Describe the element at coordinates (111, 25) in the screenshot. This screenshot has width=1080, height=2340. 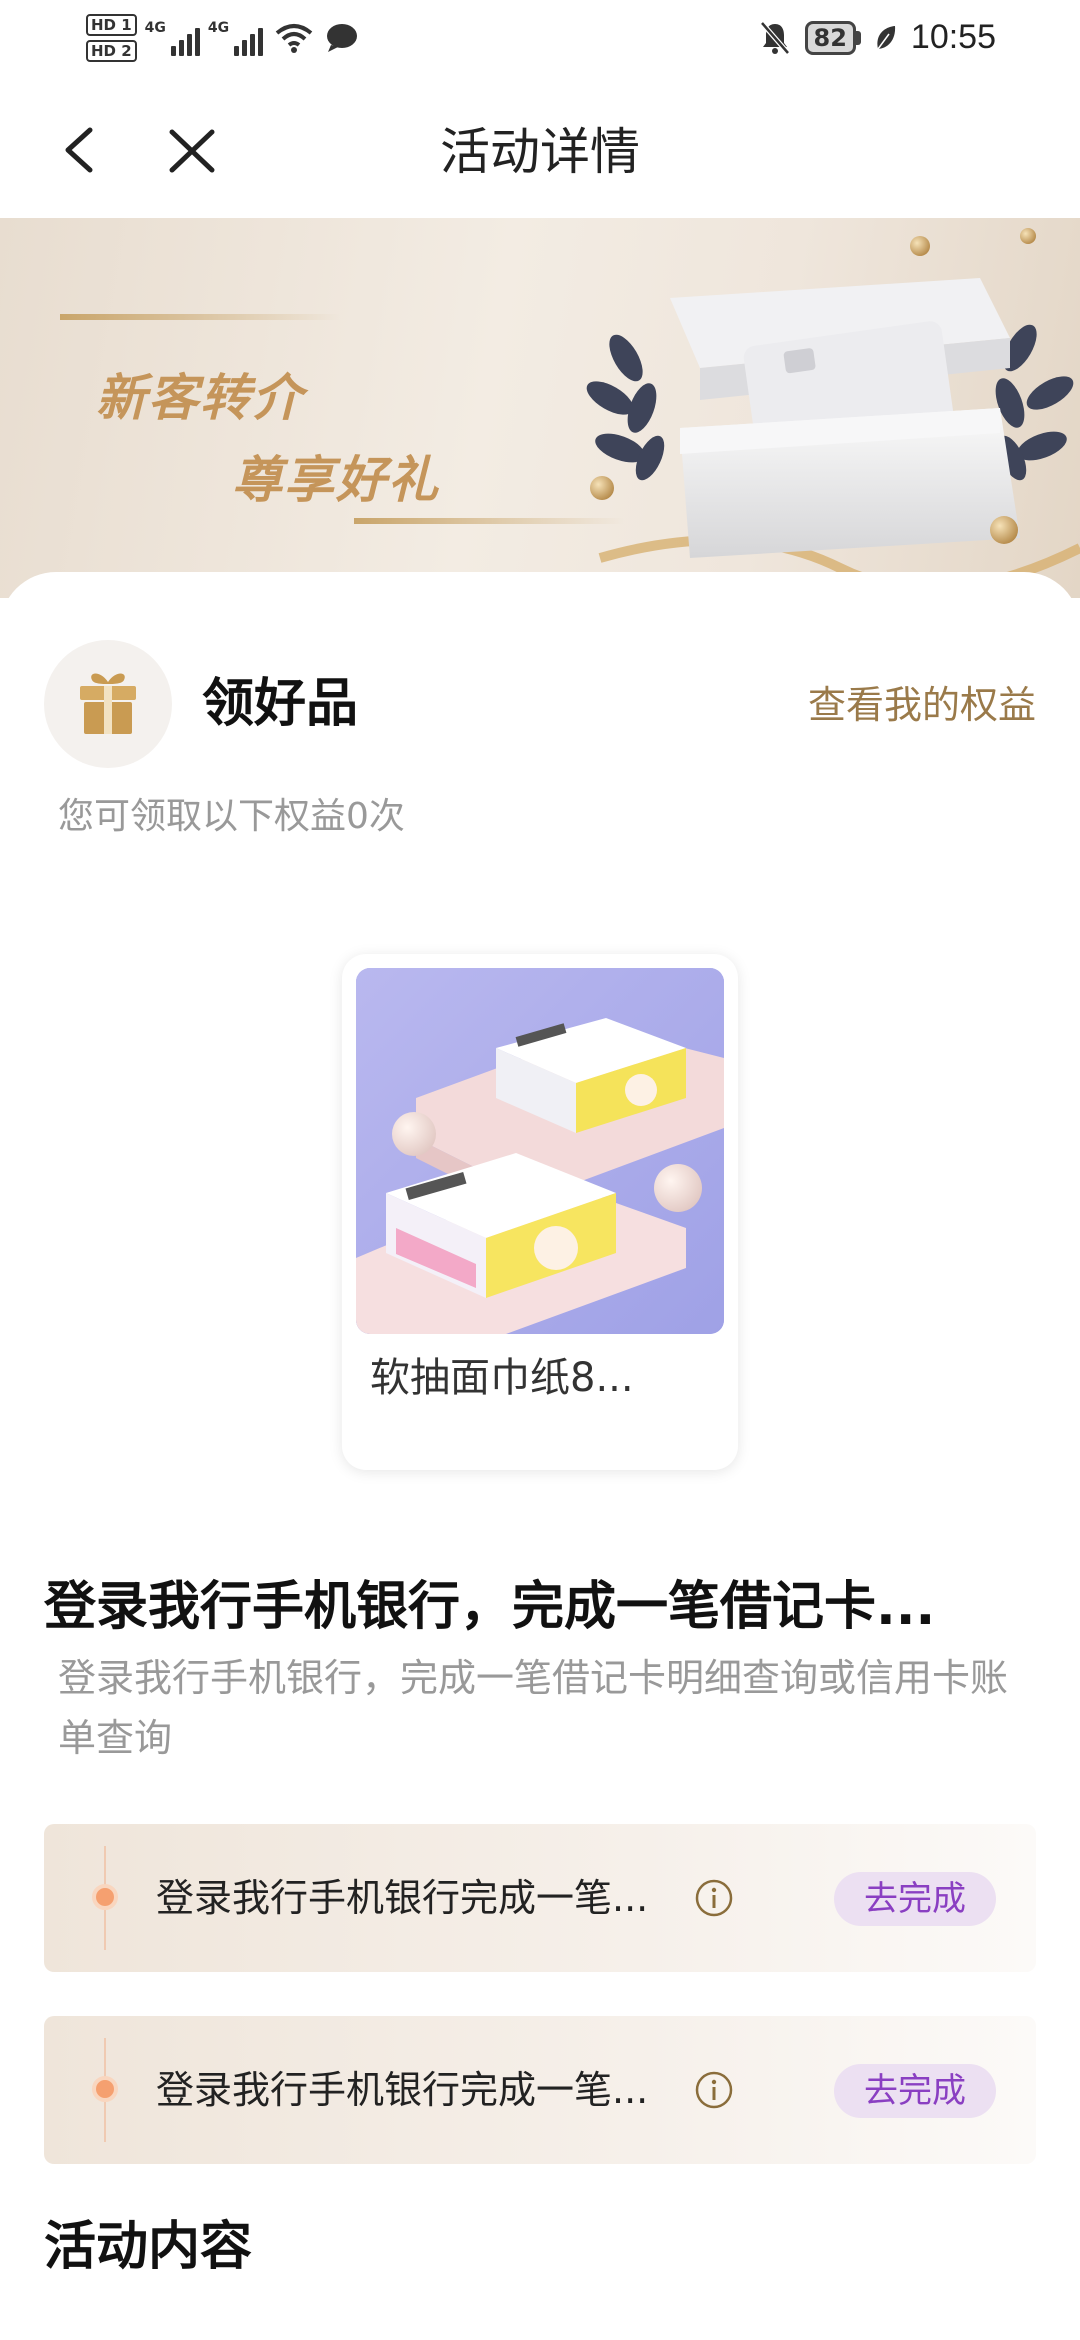
I see `sim1-badge: HD 1` at that location.